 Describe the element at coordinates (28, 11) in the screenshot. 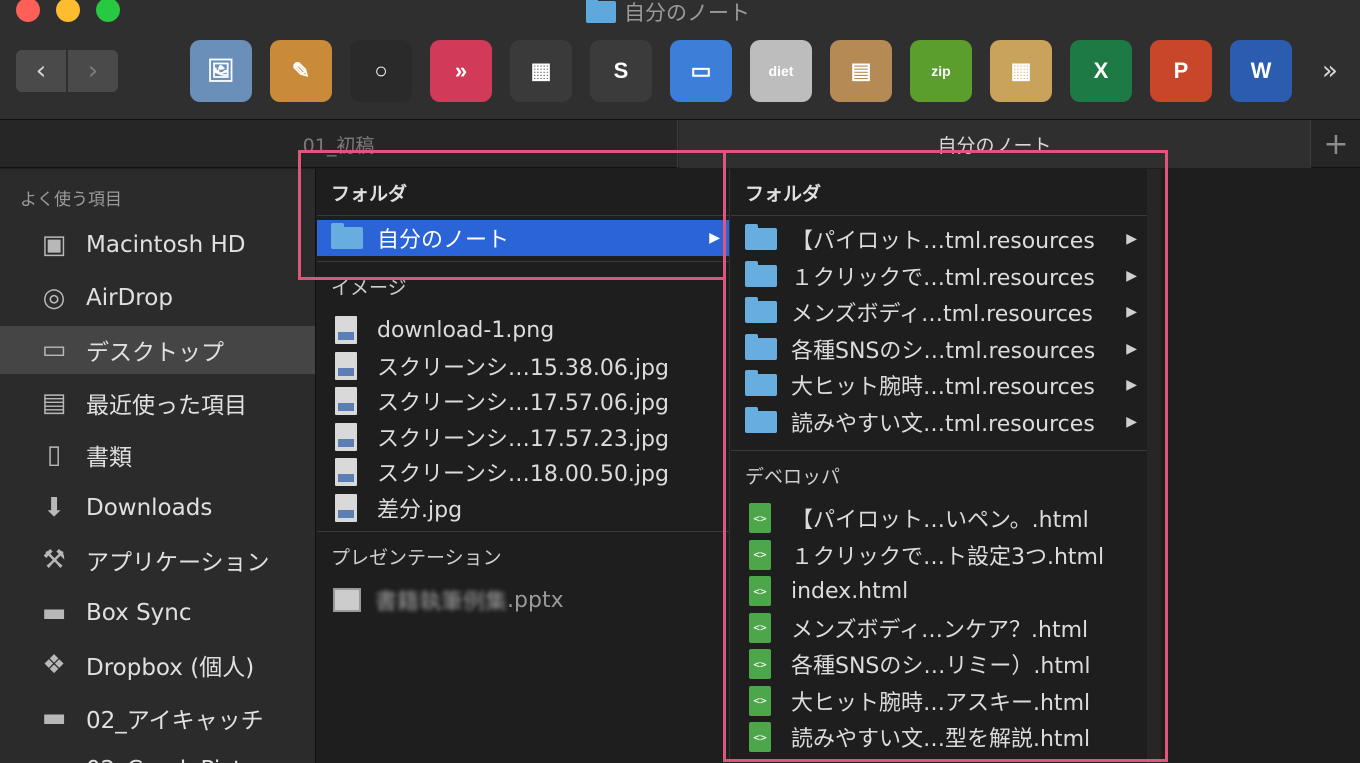

I see `close-window-button` at that location.